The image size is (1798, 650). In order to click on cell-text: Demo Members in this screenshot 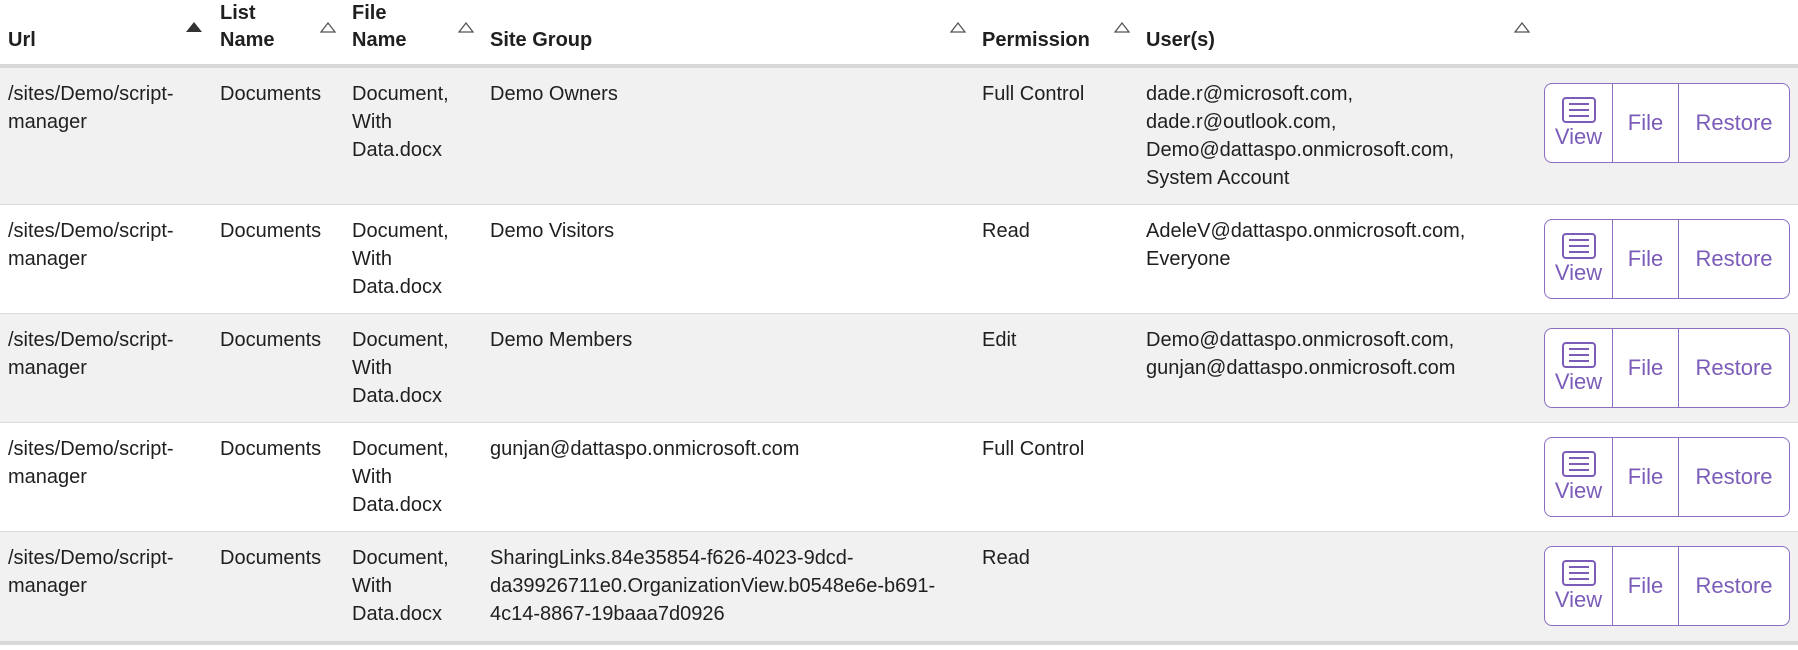, I will do `click(561, 340)`.